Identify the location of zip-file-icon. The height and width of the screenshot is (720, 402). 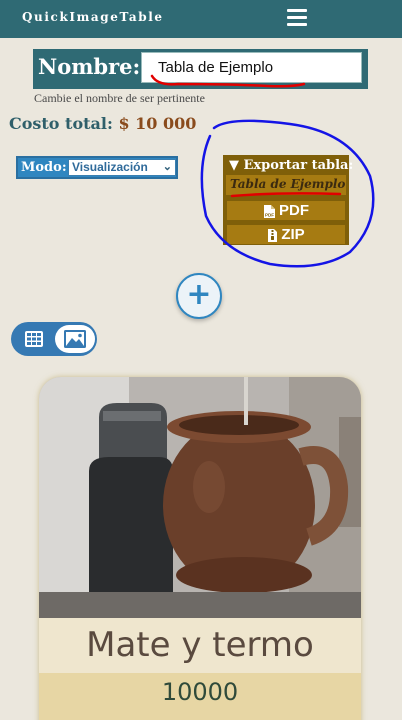
(273, 235).